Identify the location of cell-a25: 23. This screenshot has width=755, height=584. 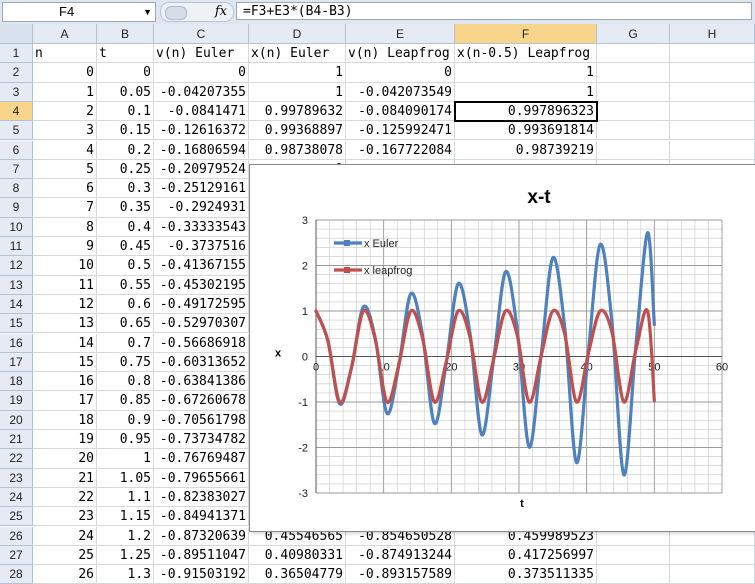
(65, 516).